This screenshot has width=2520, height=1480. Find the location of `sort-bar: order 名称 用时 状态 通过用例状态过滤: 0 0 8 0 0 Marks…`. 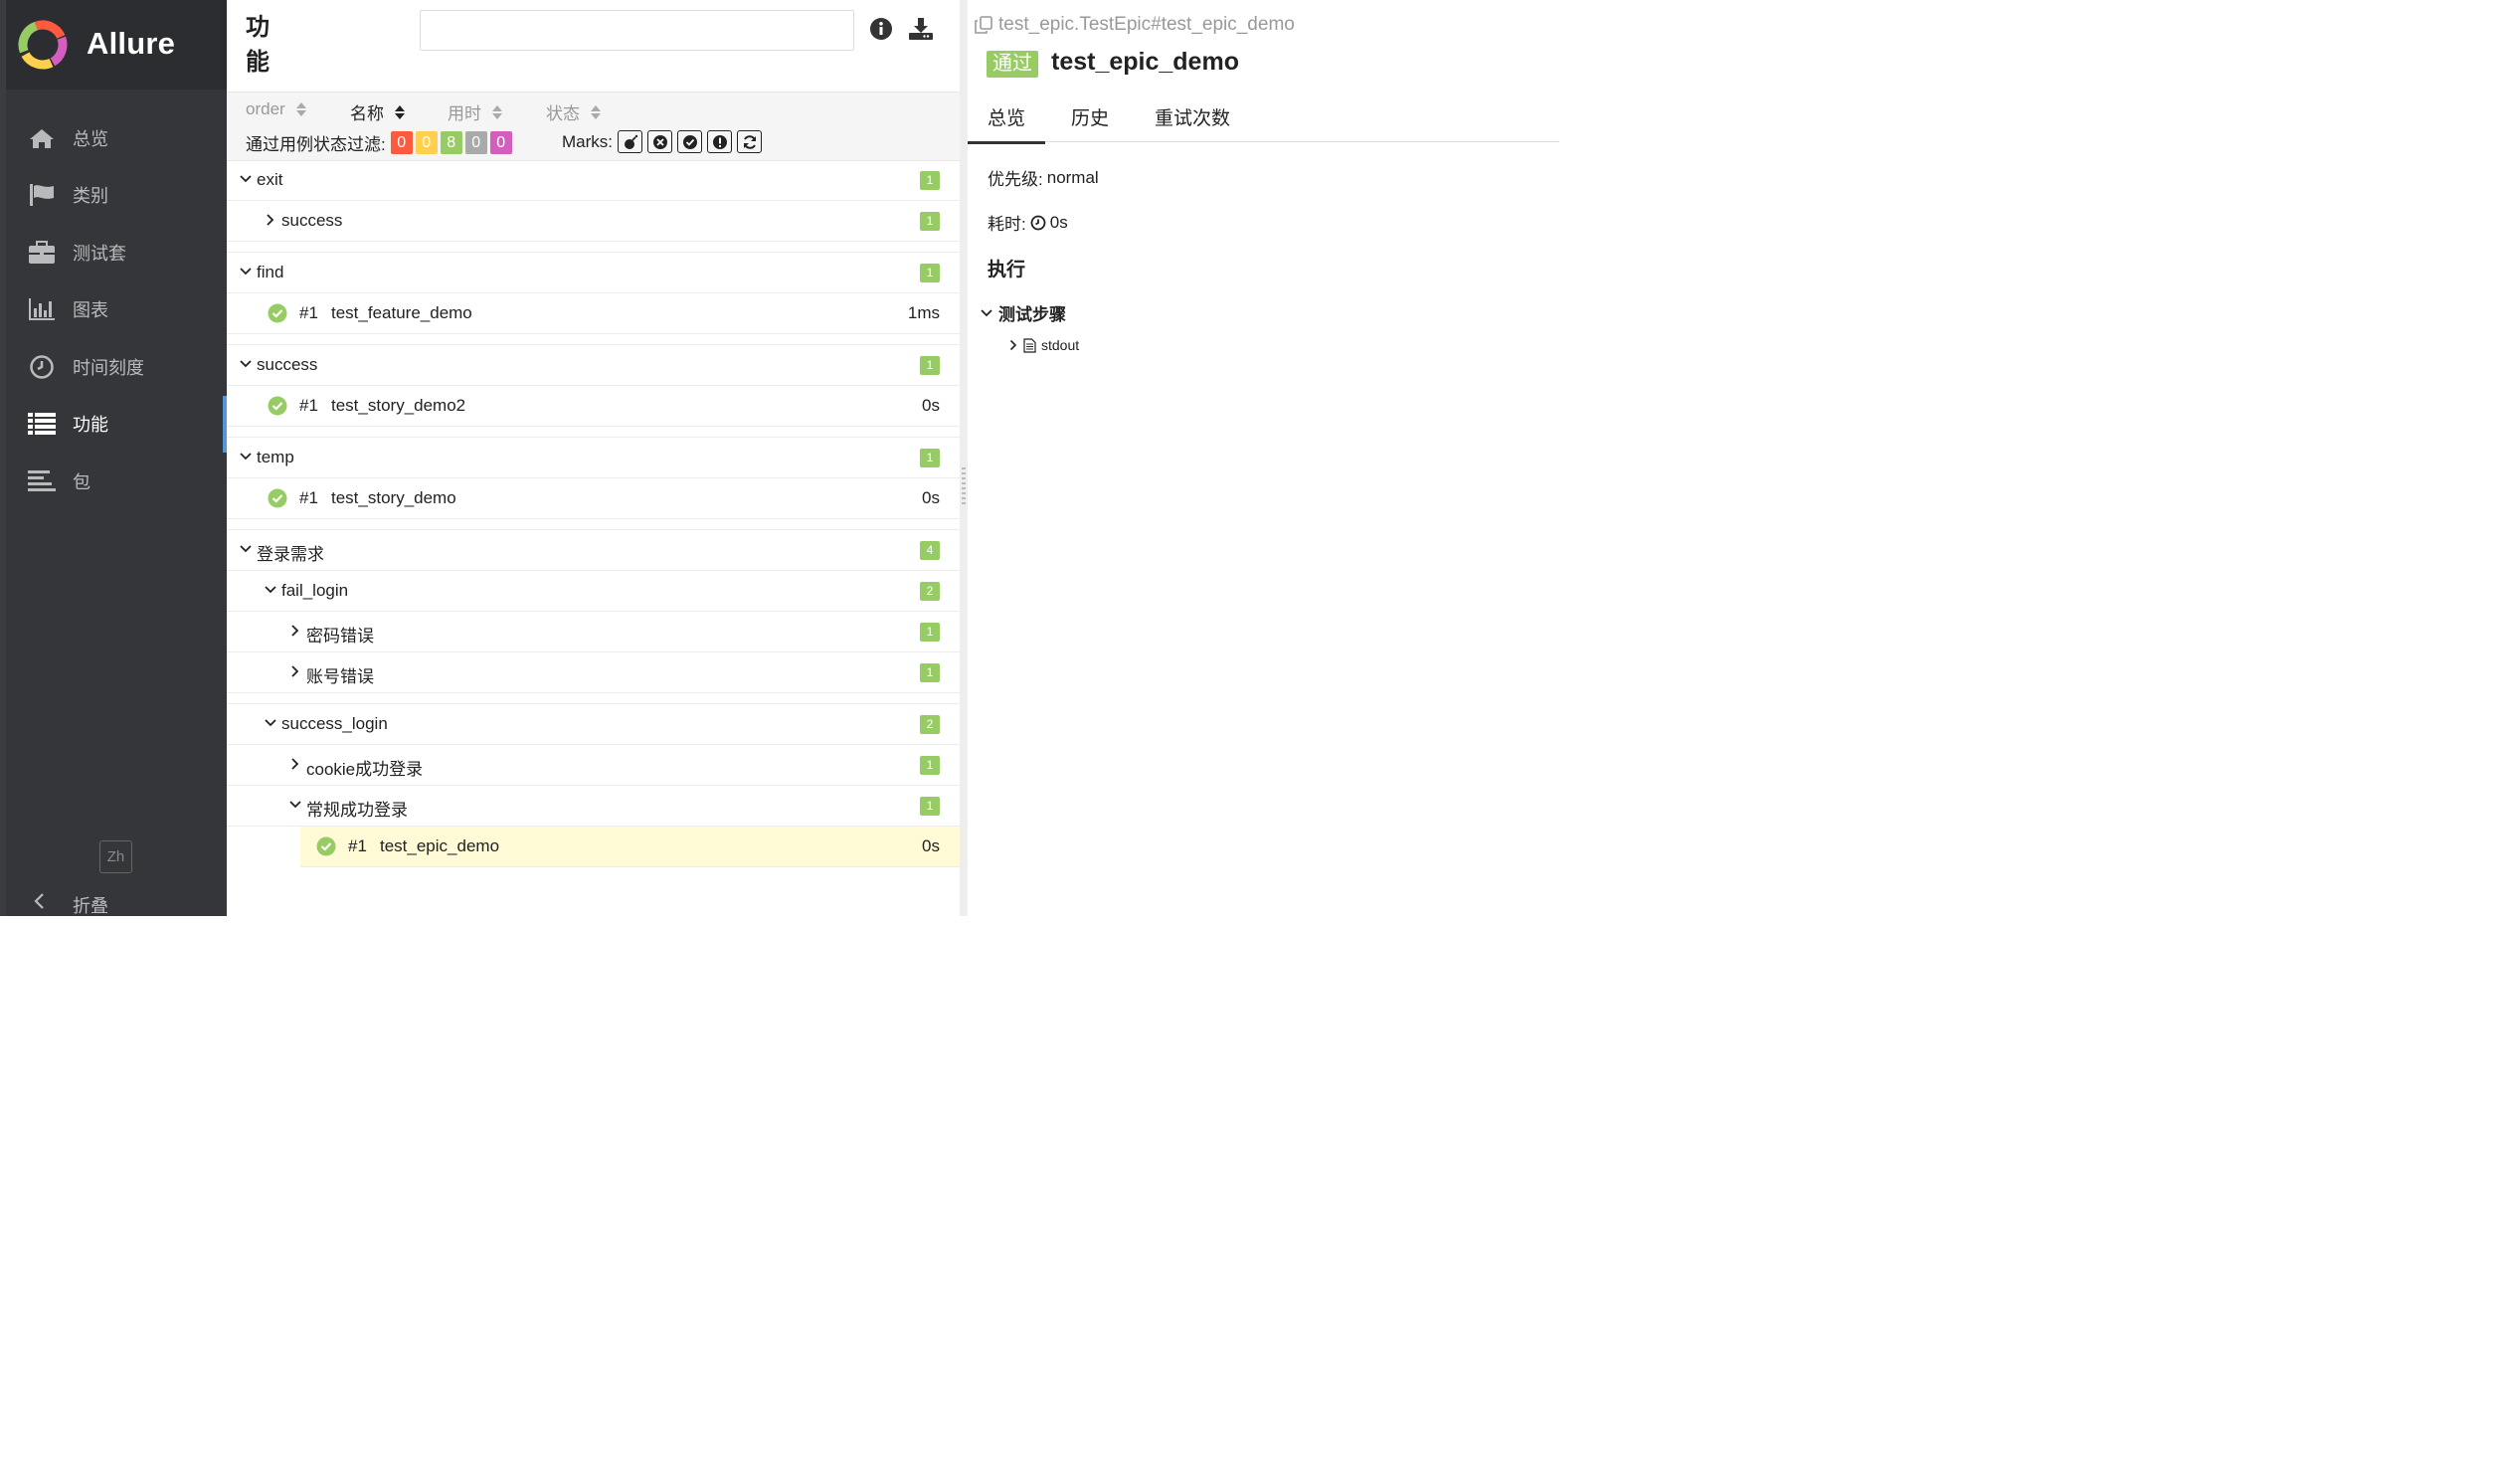

sort-bar: order 名称 用时 状态 通过用例状态过滤: 0 0 8 0 0 Marks… is located at coordinates (593, 126).